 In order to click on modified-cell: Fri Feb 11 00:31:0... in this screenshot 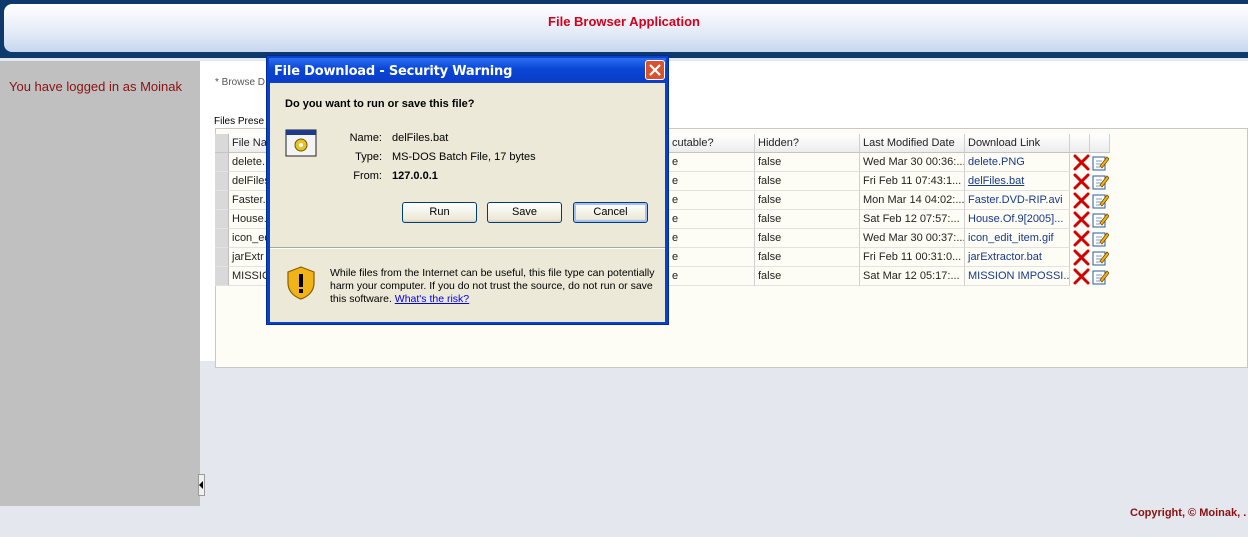, I will do `click(912, 257)`.